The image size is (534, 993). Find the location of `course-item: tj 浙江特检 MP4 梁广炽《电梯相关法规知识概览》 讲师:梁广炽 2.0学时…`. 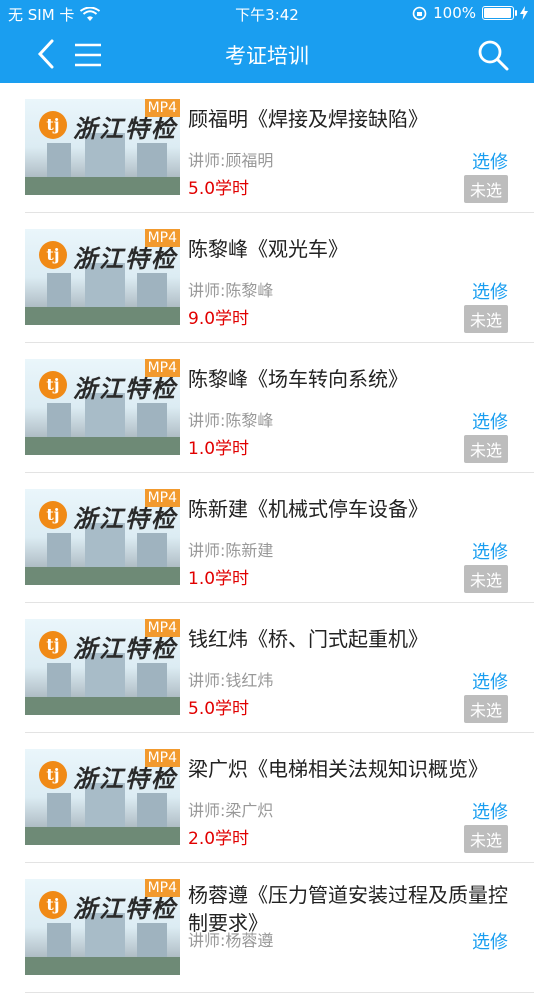

course-item: tj 浙江特检 MP4 梁广炽《电梯相关法规知识概览》 讲师:梁广炽 2.0学时… is located at coordinates (279, 798).